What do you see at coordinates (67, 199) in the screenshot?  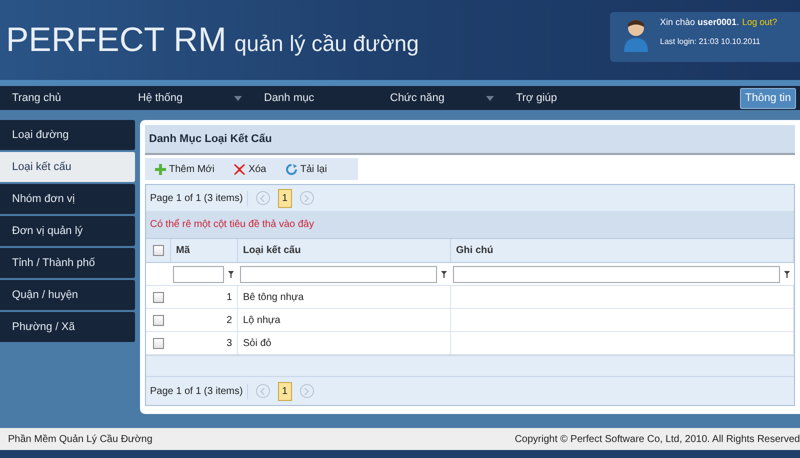 I see `sidebar-item: Nhóm đơn vị` at bounding box center [67, 199].